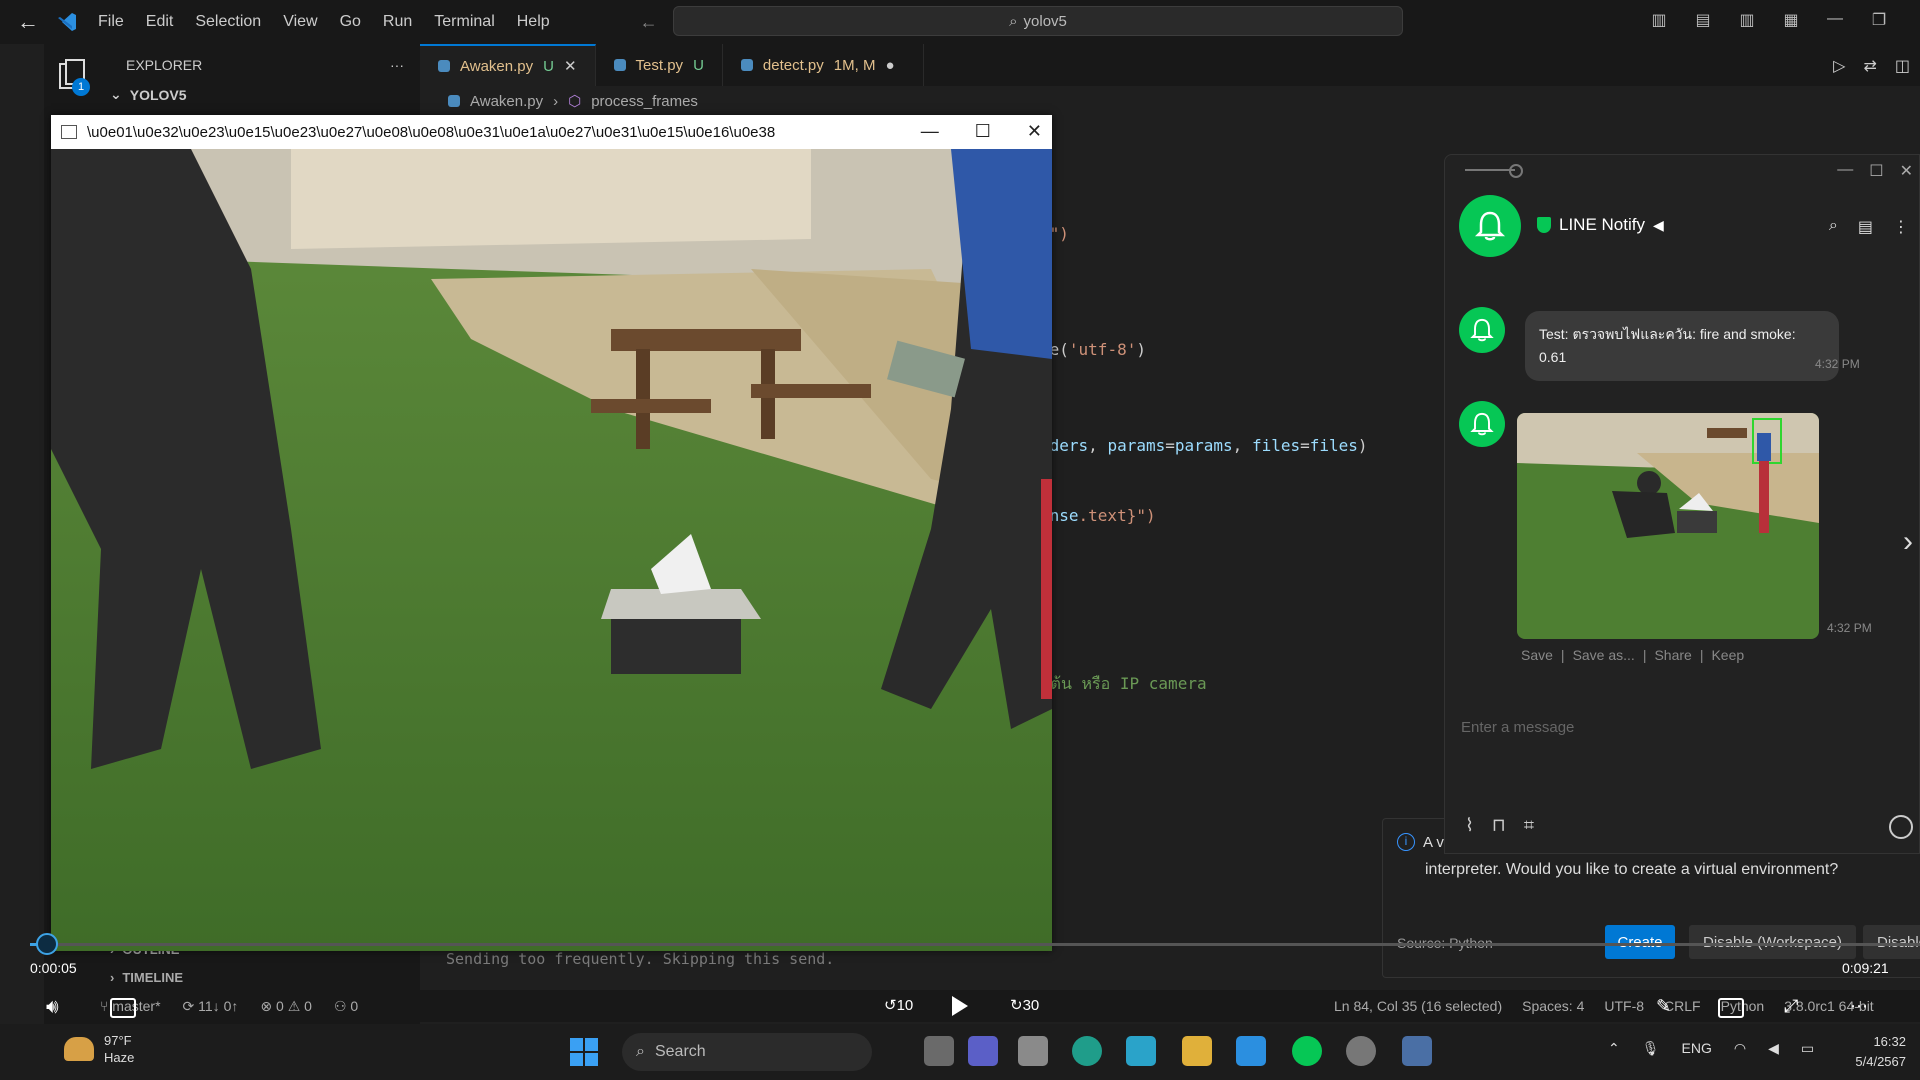 This screenshot has height=1080, width=1920. I want to click on chrome-icon, so click(1361, 1051).